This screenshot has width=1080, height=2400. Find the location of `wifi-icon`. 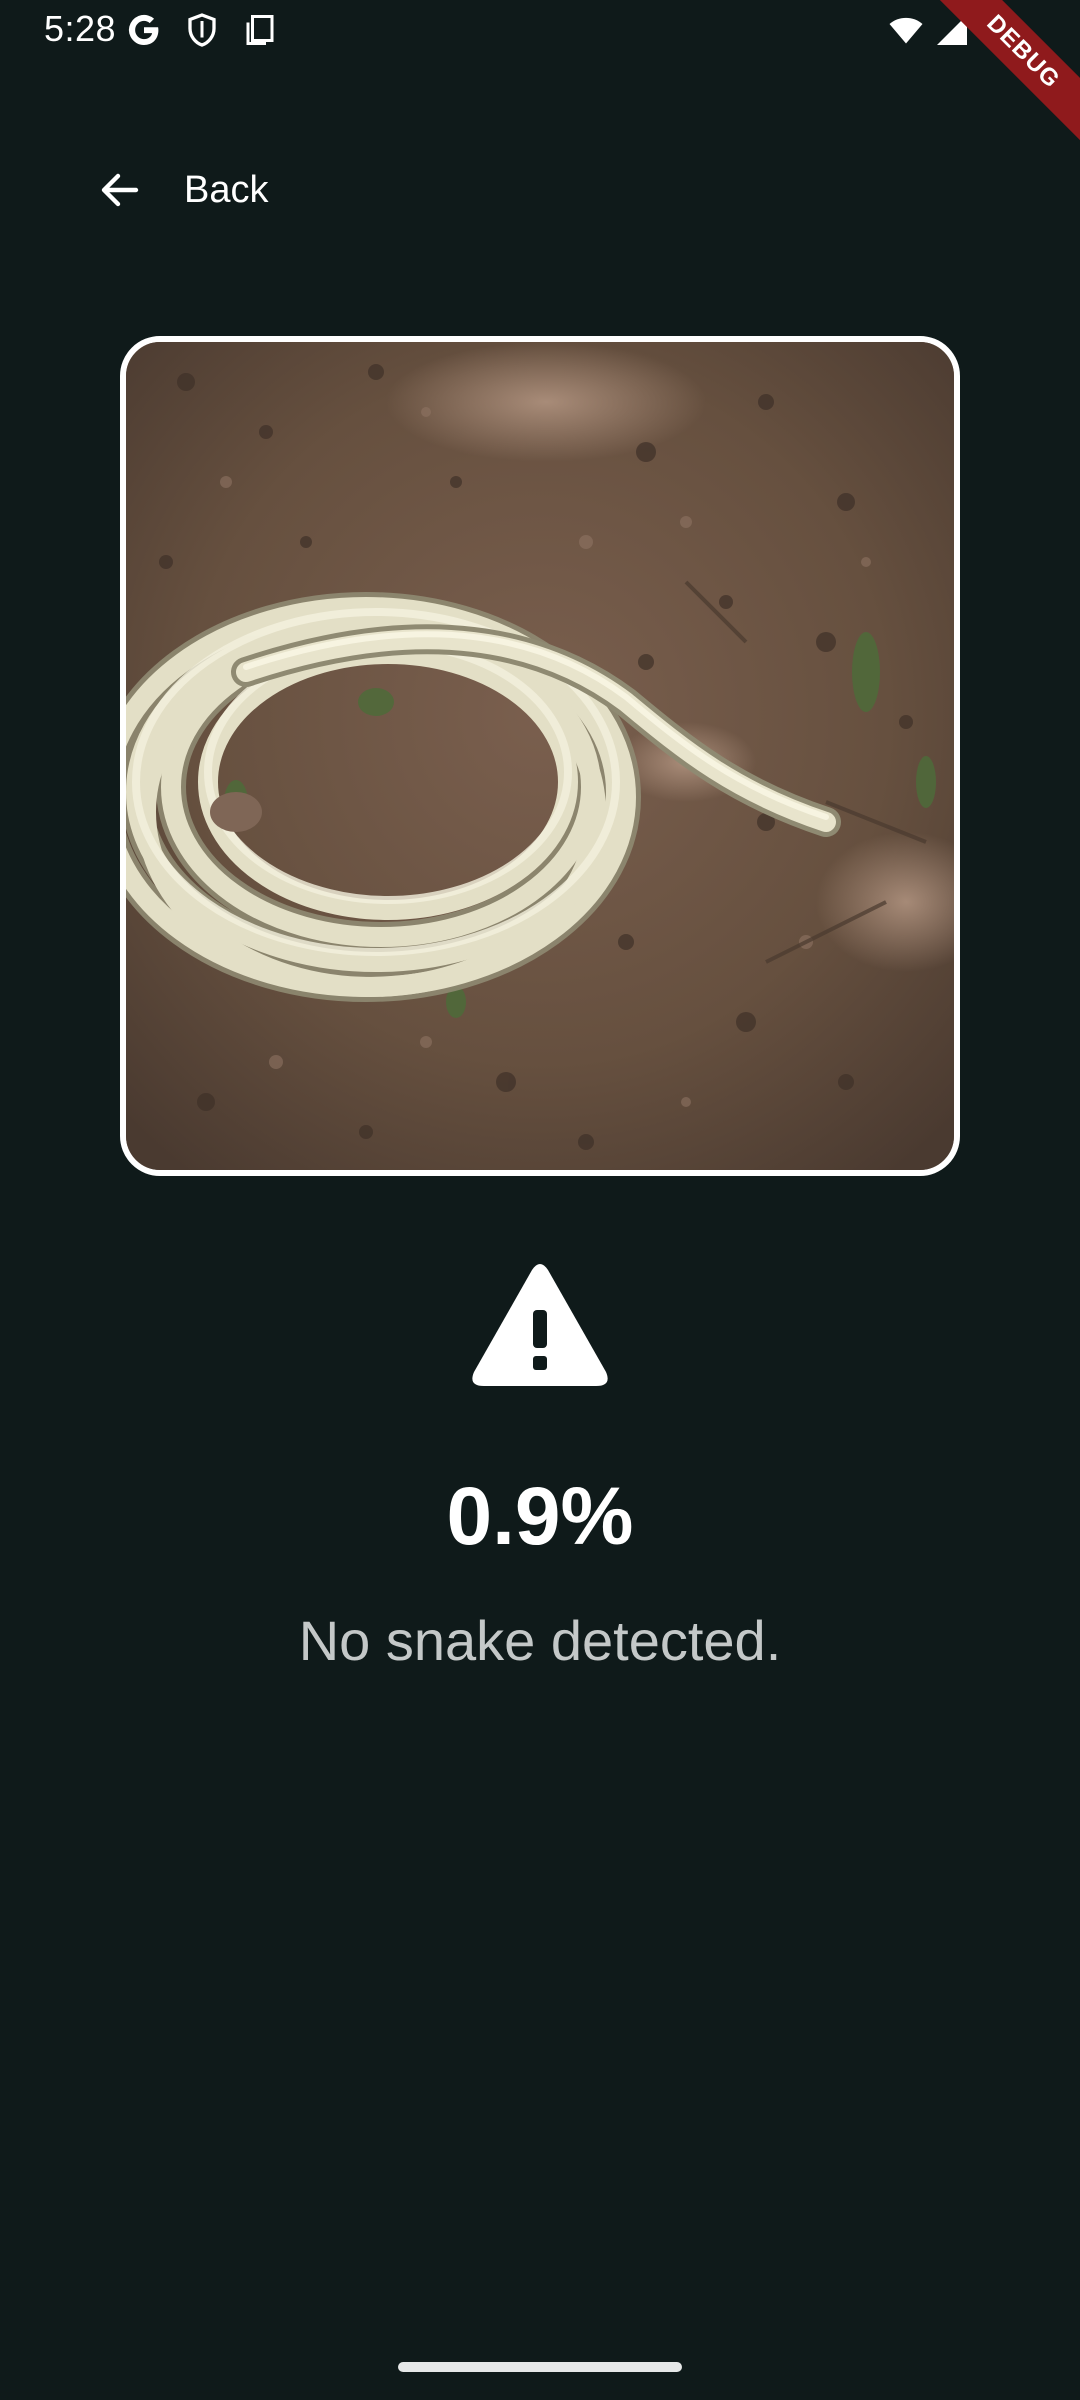

wifi-icon is located at coordinates (906, 30).